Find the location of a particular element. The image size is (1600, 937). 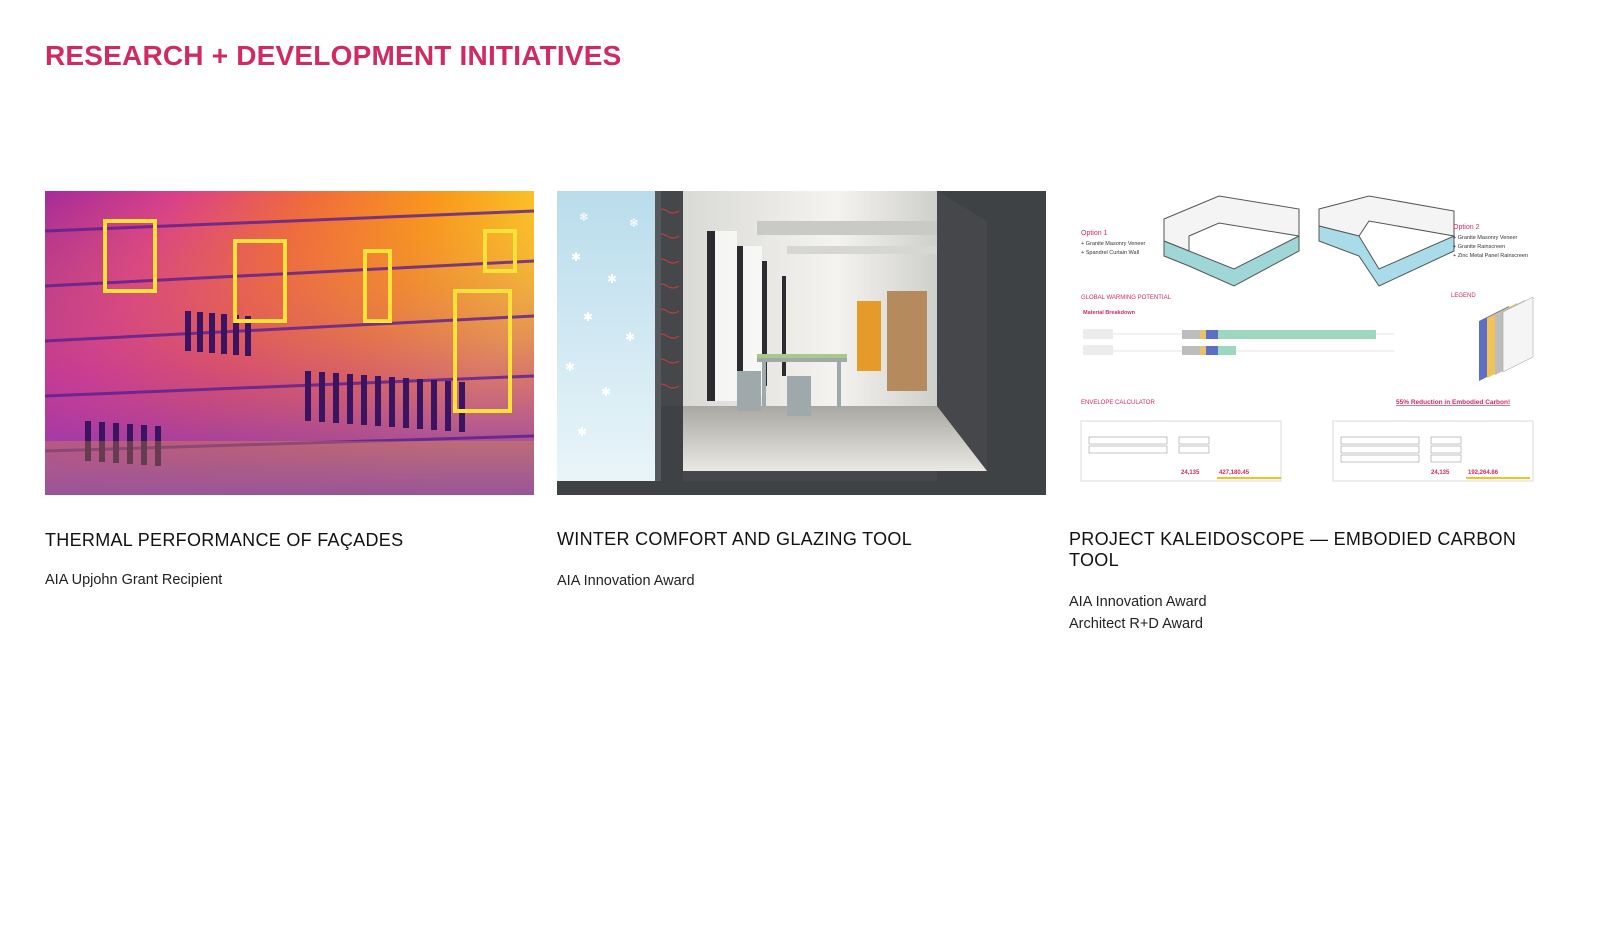

option1-heading: Option 1 is located at coordinates (1094, 233).